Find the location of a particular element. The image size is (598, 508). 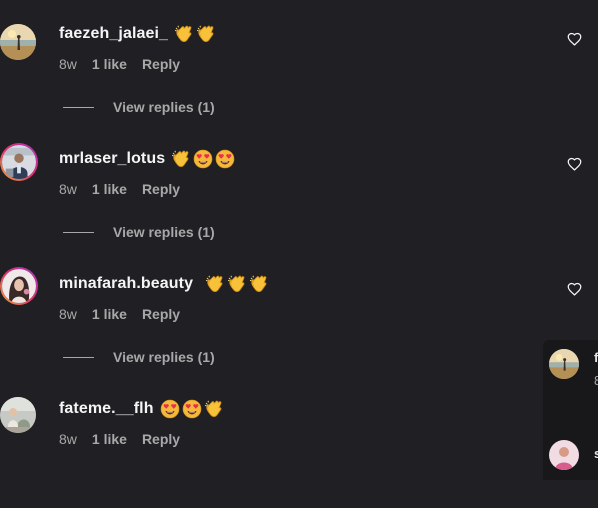

side-username: s is located at coordinates (596, 453).